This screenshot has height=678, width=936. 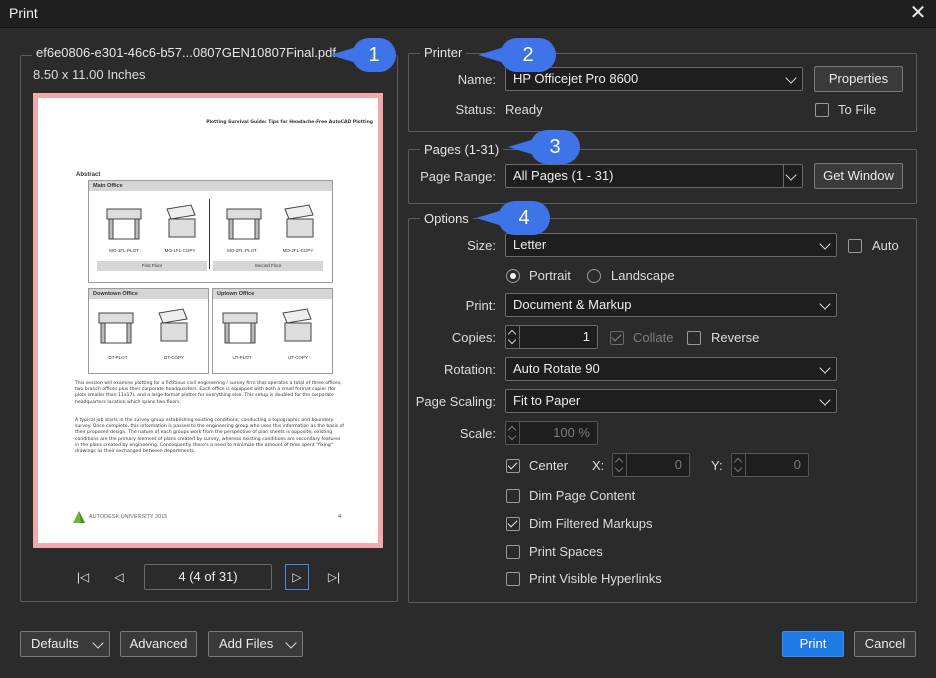 What do you see at coordinates (462, 149) in the screenshot?
I see `pages-legend: Pages (1-31)` at bounding box center [462, 149].